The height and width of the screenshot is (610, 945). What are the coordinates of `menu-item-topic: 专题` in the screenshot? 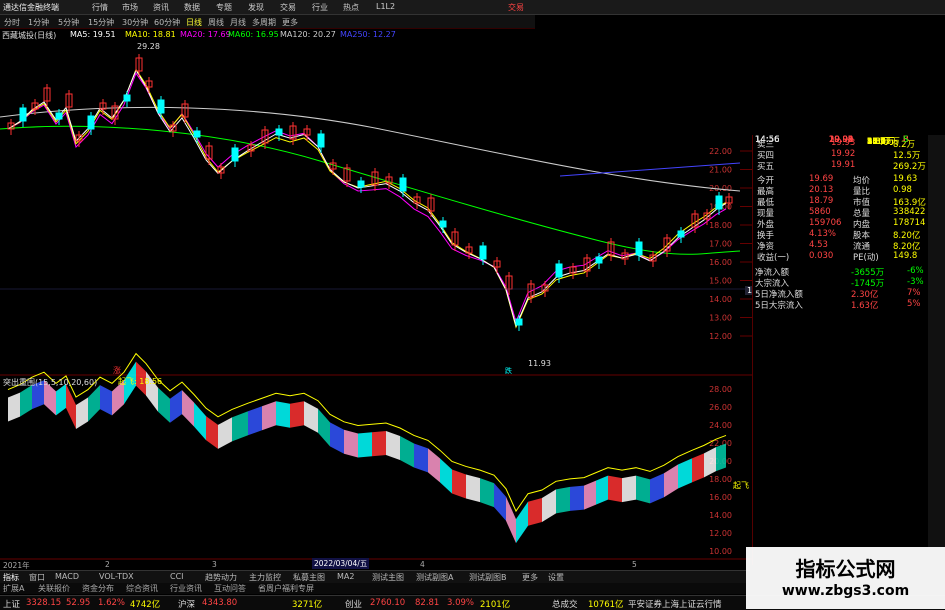 It's located at (224, 7).